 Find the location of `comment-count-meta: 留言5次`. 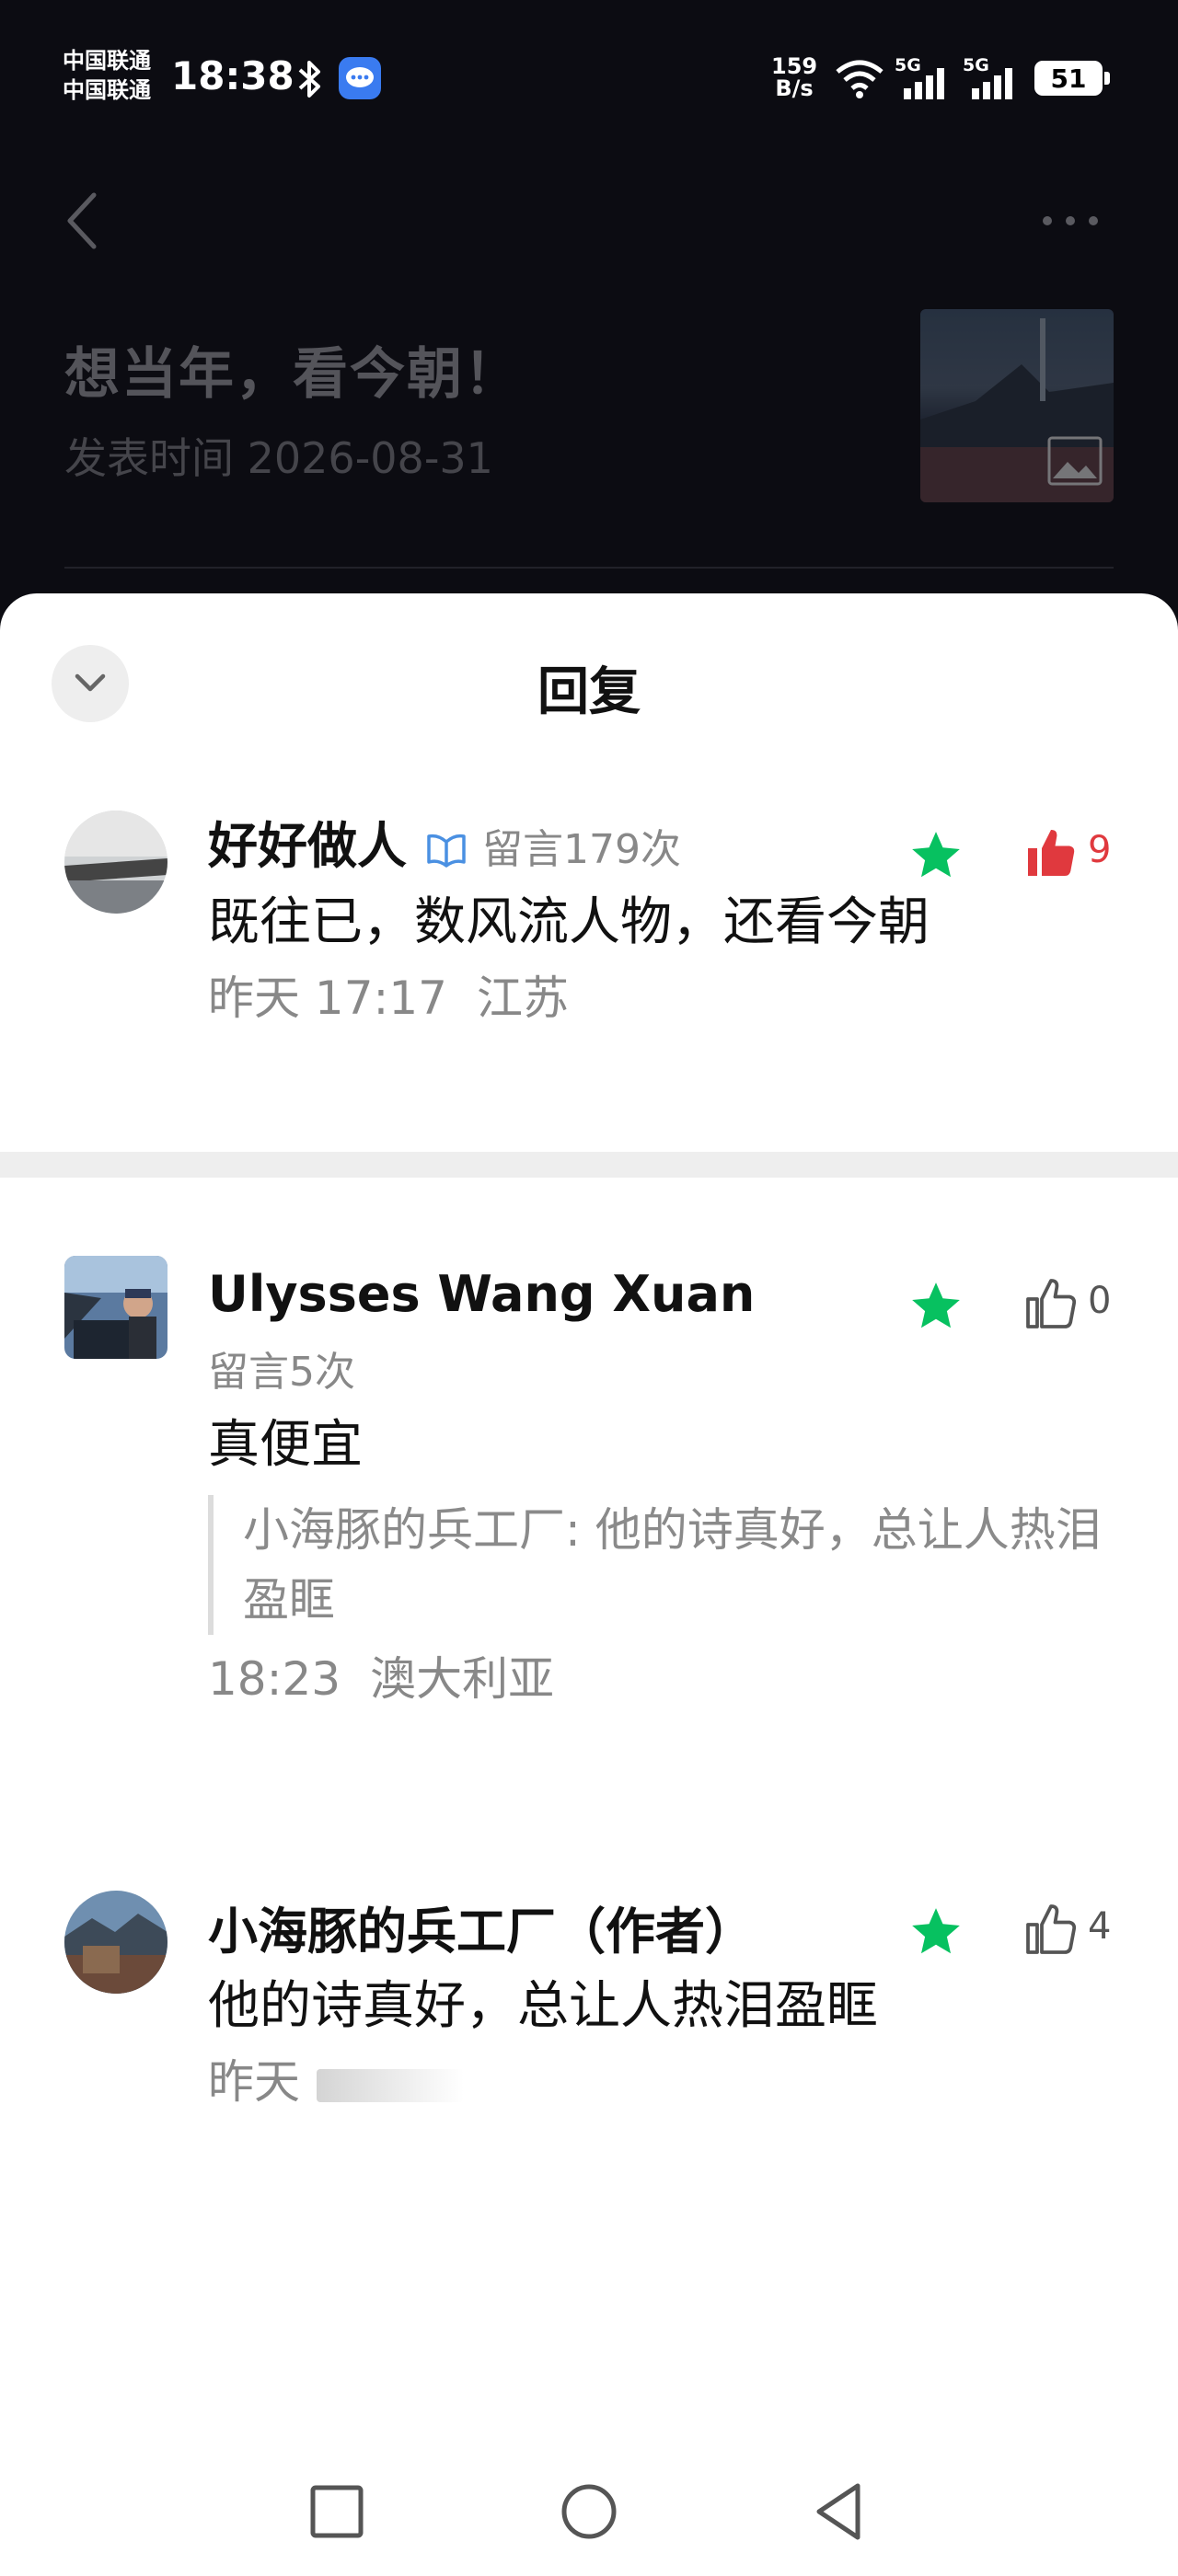

comment-count-meta: 留言5次 is located at coordinates (281, 1372).